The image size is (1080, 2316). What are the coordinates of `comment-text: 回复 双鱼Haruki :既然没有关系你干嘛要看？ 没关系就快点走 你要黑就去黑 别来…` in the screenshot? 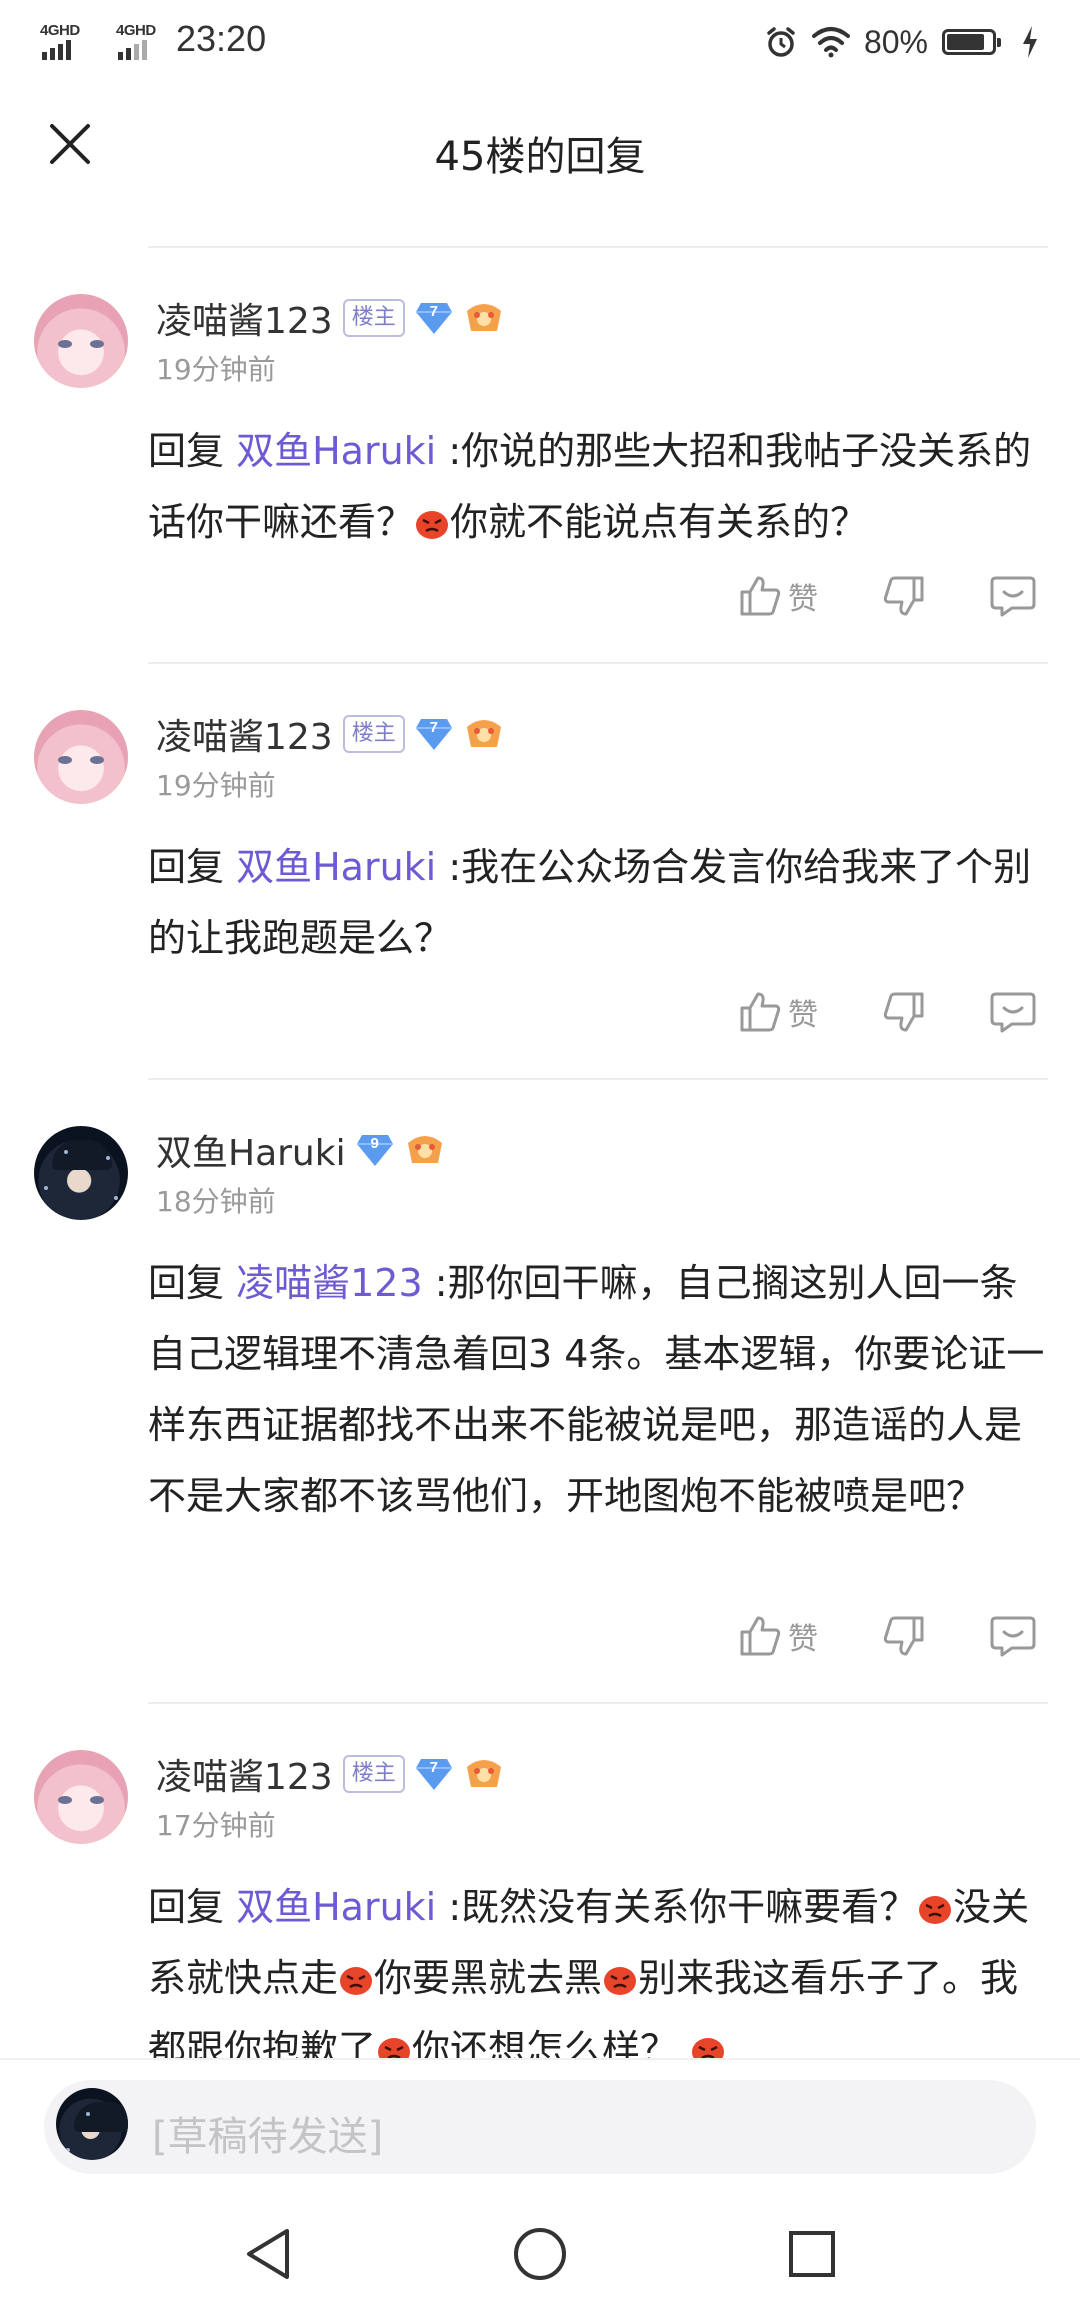 It's located at (598, 1965).